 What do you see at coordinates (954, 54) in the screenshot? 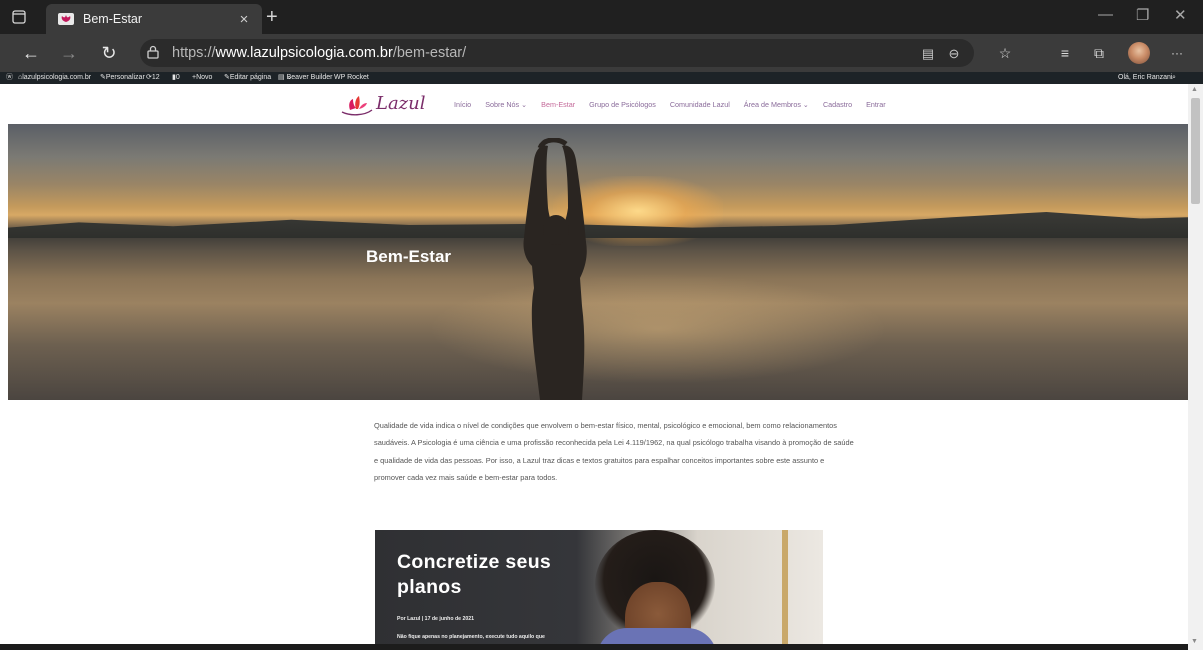
I see `zoom-icon: ⊖` at bounding box center [954, 54].